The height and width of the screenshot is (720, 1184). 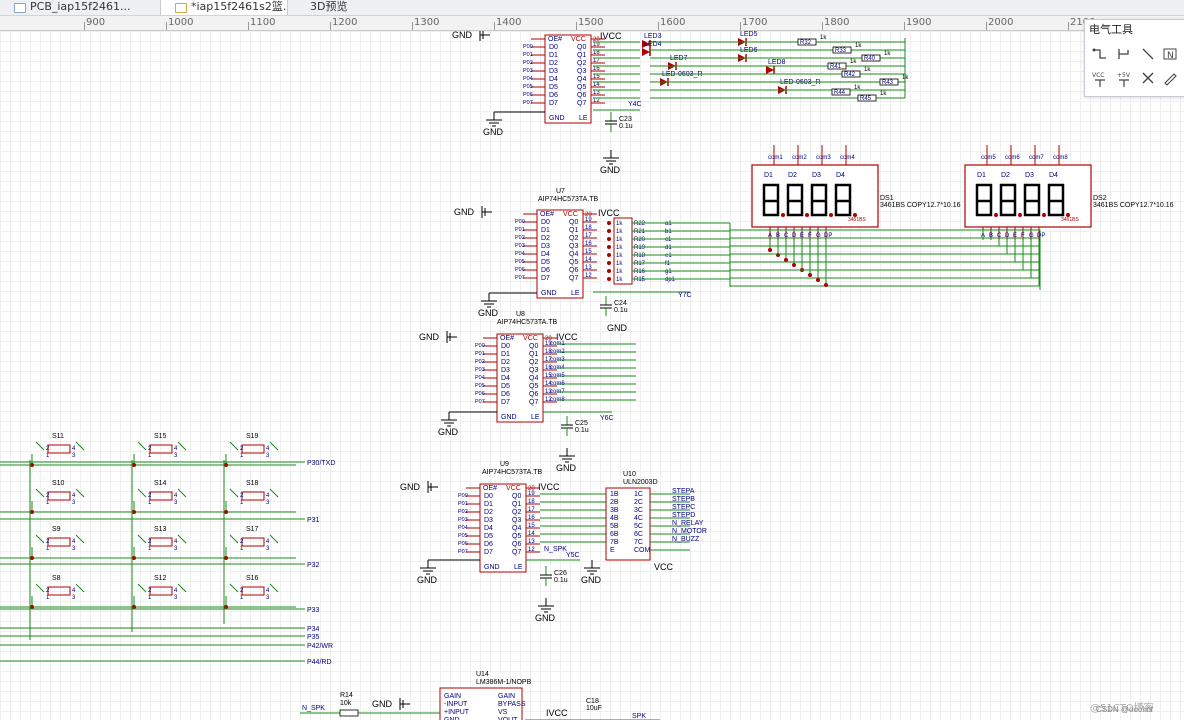 I want to click on pin-number: 12, so click(x=588, y=276).